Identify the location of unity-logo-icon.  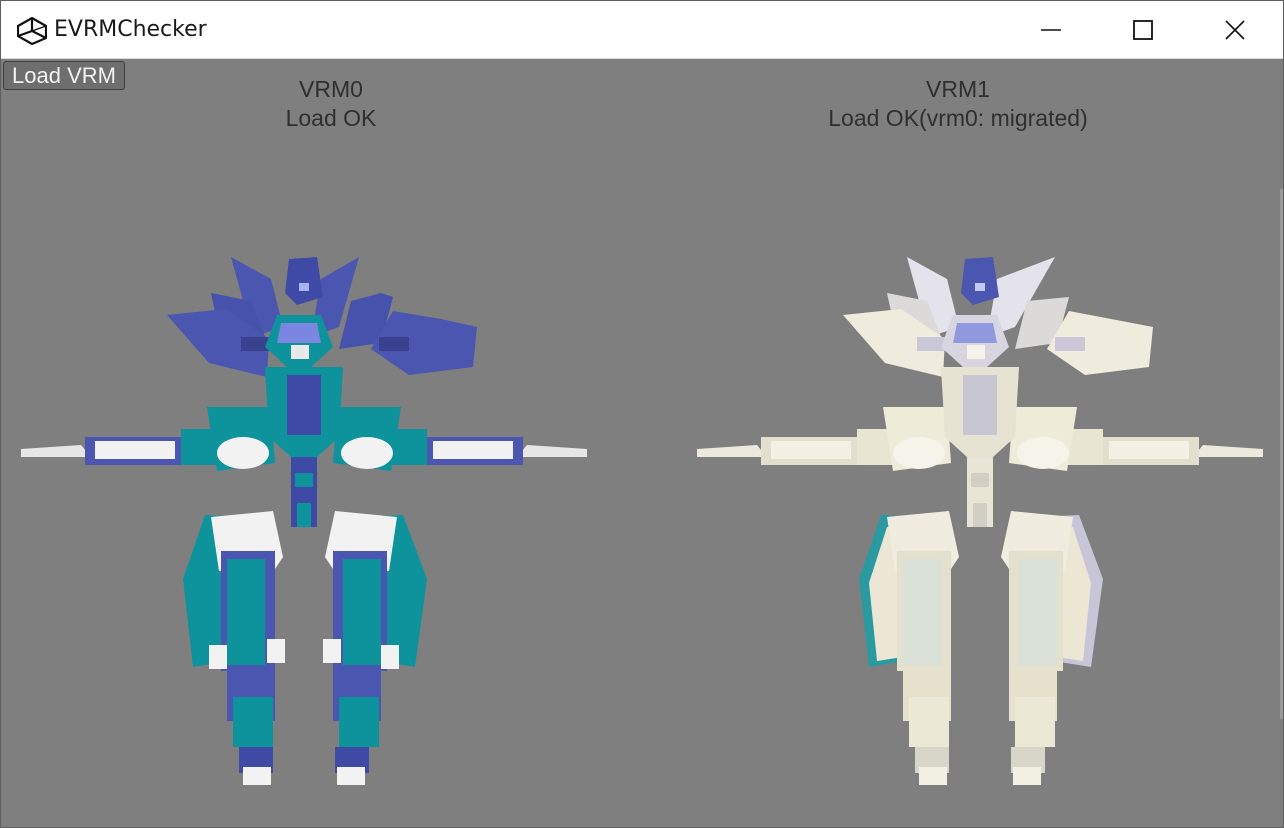
(32, 31).